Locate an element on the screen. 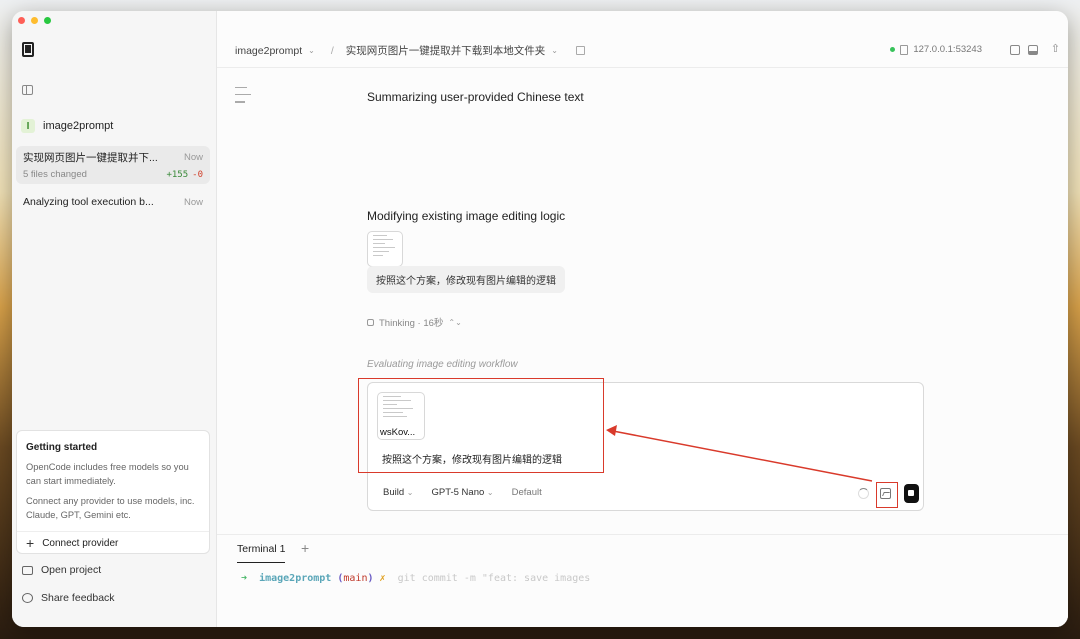 The image size is (1080, 639). status-dot is located at coordinates (893, 49).